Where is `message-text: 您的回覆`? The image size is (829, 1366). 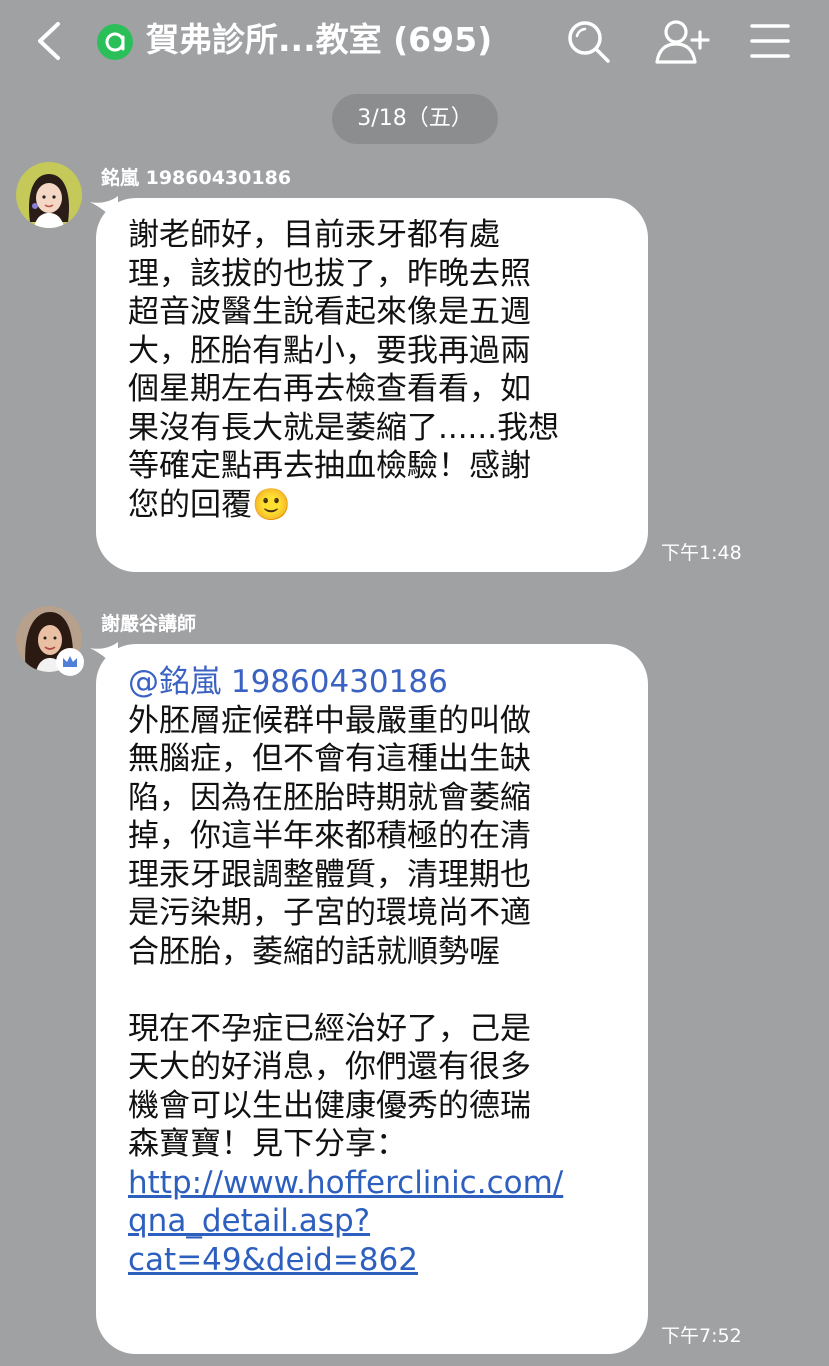
message-text: 您的回覆 is located at coordinates (190, 504).